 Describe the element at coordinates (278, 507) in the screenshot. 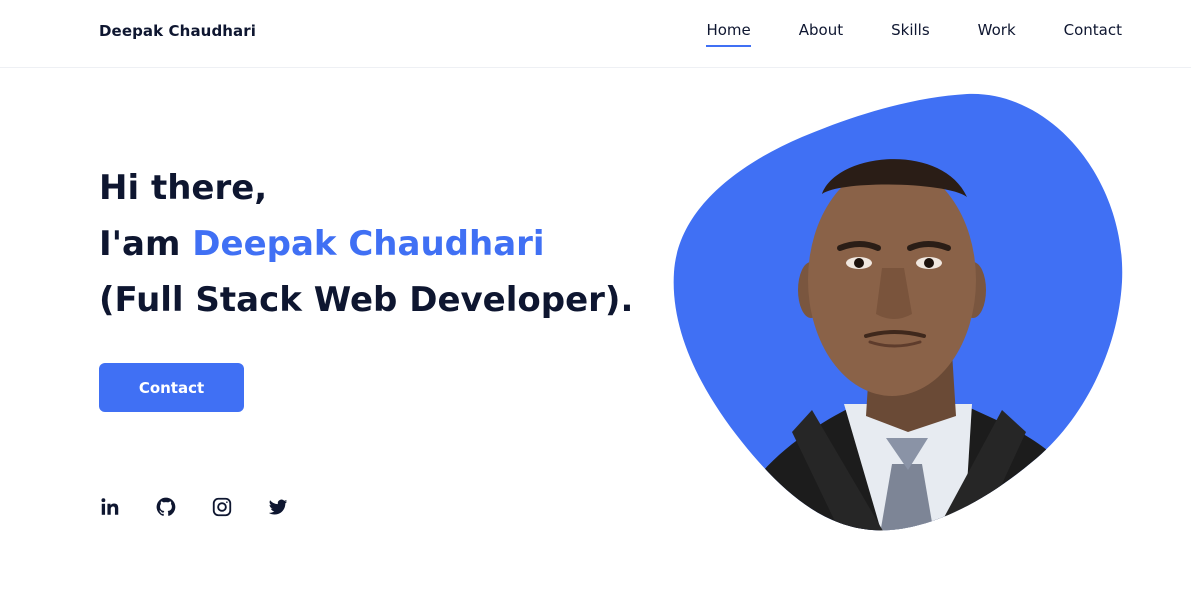

I see `twitter-icon` at that location.